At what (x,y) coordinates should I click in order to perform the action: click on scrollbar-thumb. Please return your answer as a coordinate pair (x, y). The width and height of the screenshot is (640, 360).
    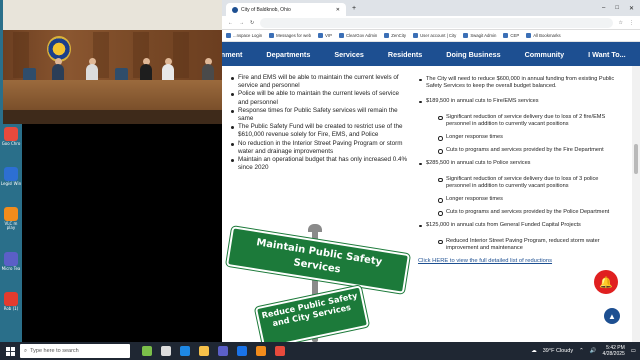
    Looking at the image, I should click on (636, 159).